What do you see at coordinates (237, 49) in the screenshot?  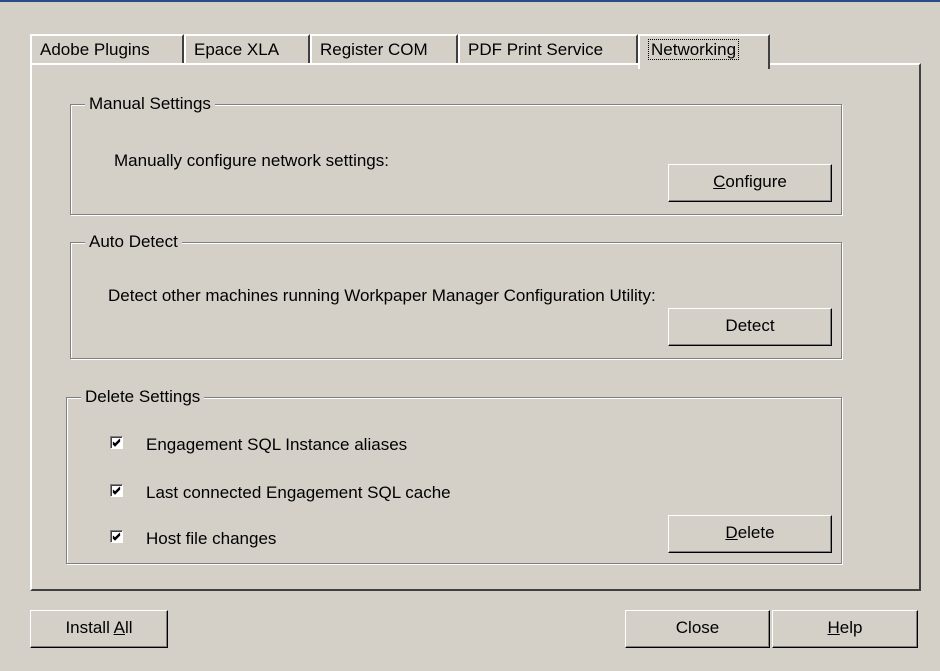 I see `tab-label: Epace XLA` at bounding box center [237, 49].